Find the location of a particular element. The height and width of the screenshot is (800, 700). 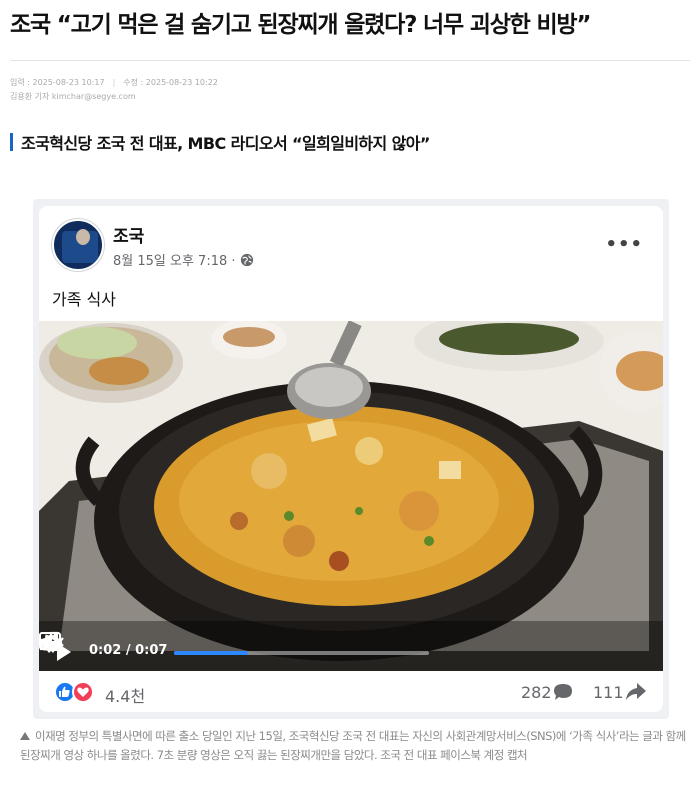

post-author: 조국 is located at coordinates (128, 234).